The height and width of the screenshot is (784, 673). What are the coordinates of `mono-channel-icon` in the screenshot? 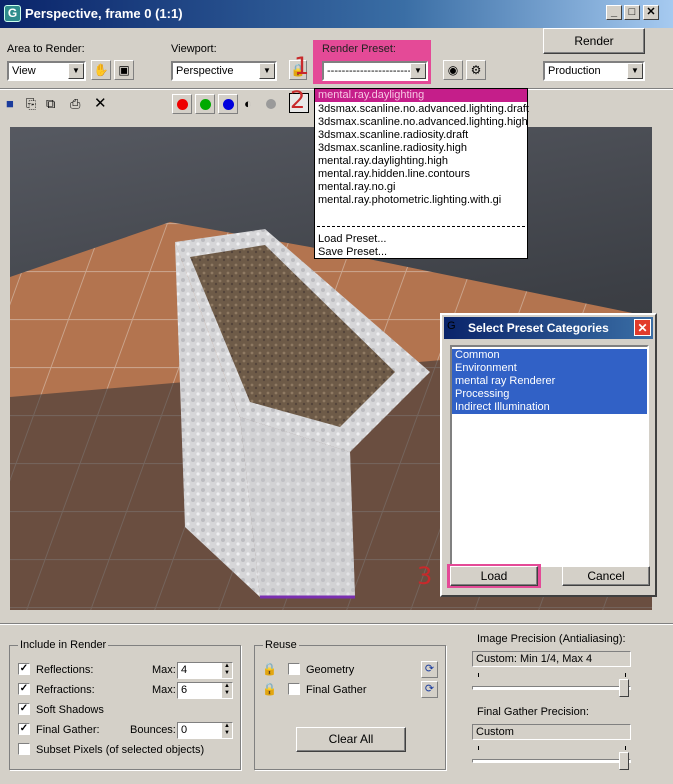 It's located at (271, 104).